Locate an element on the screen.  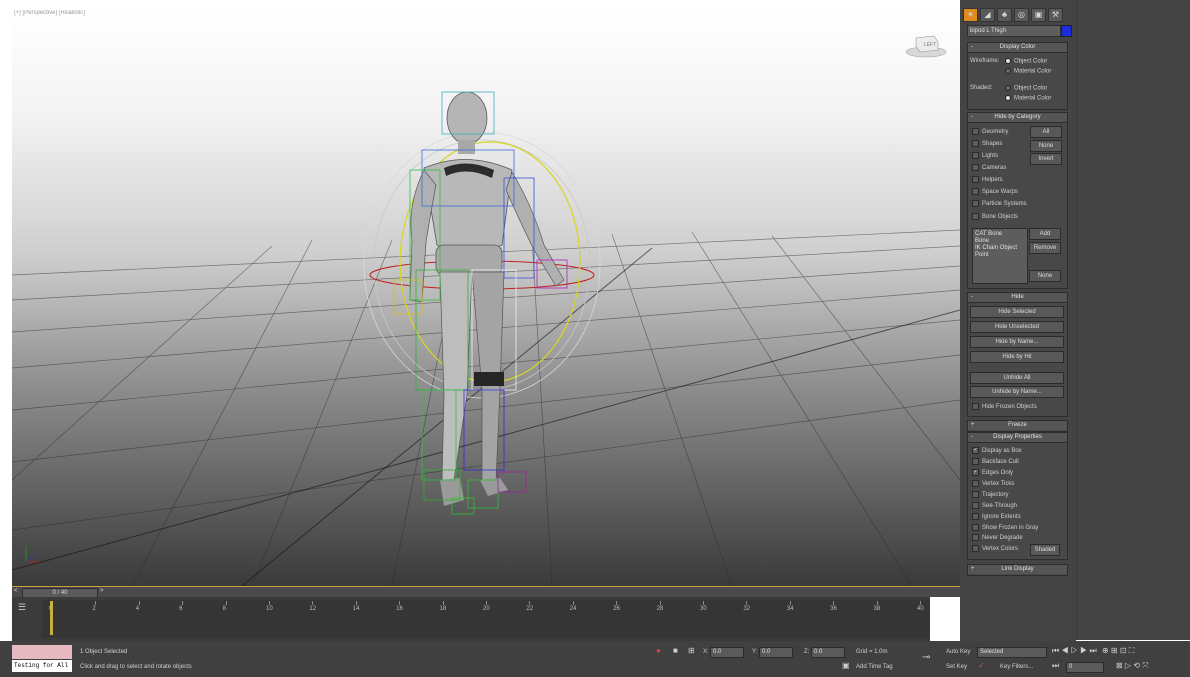
show-frozen-in-gray-checkbox: Show Frozen in Gray is located at coordinates (1005, 527).